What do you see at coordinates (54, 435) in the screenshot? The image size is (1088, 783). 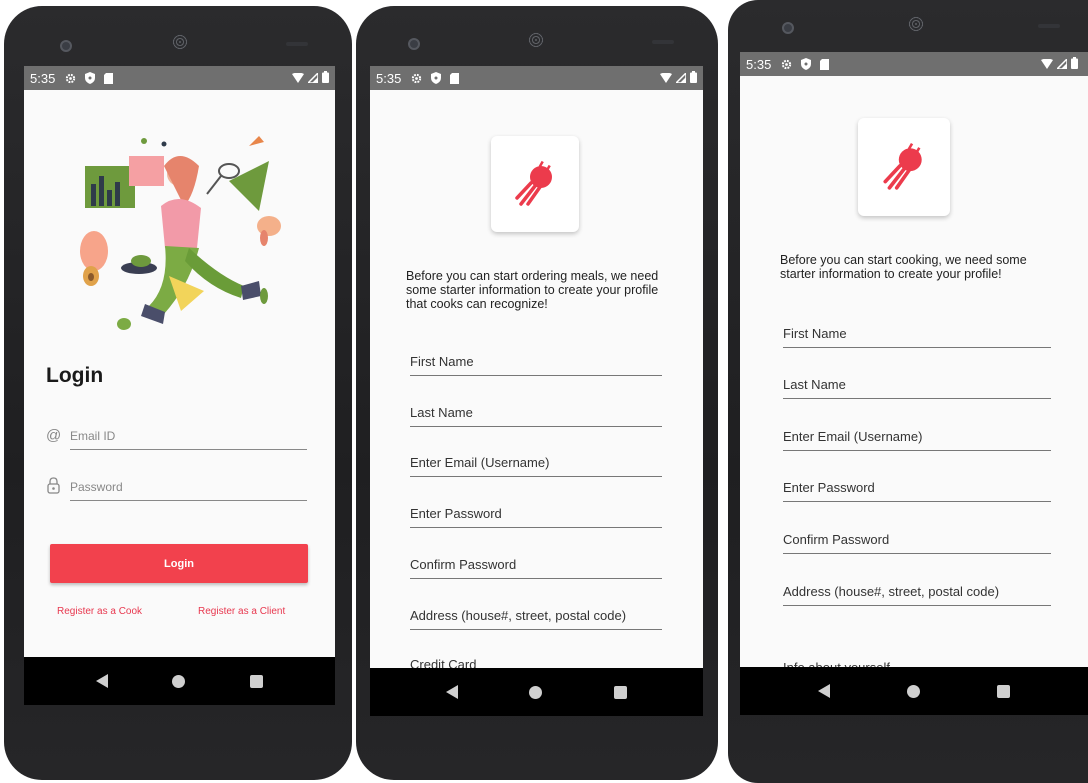 I see `at-icon: @` at bounding box center [54, 435].